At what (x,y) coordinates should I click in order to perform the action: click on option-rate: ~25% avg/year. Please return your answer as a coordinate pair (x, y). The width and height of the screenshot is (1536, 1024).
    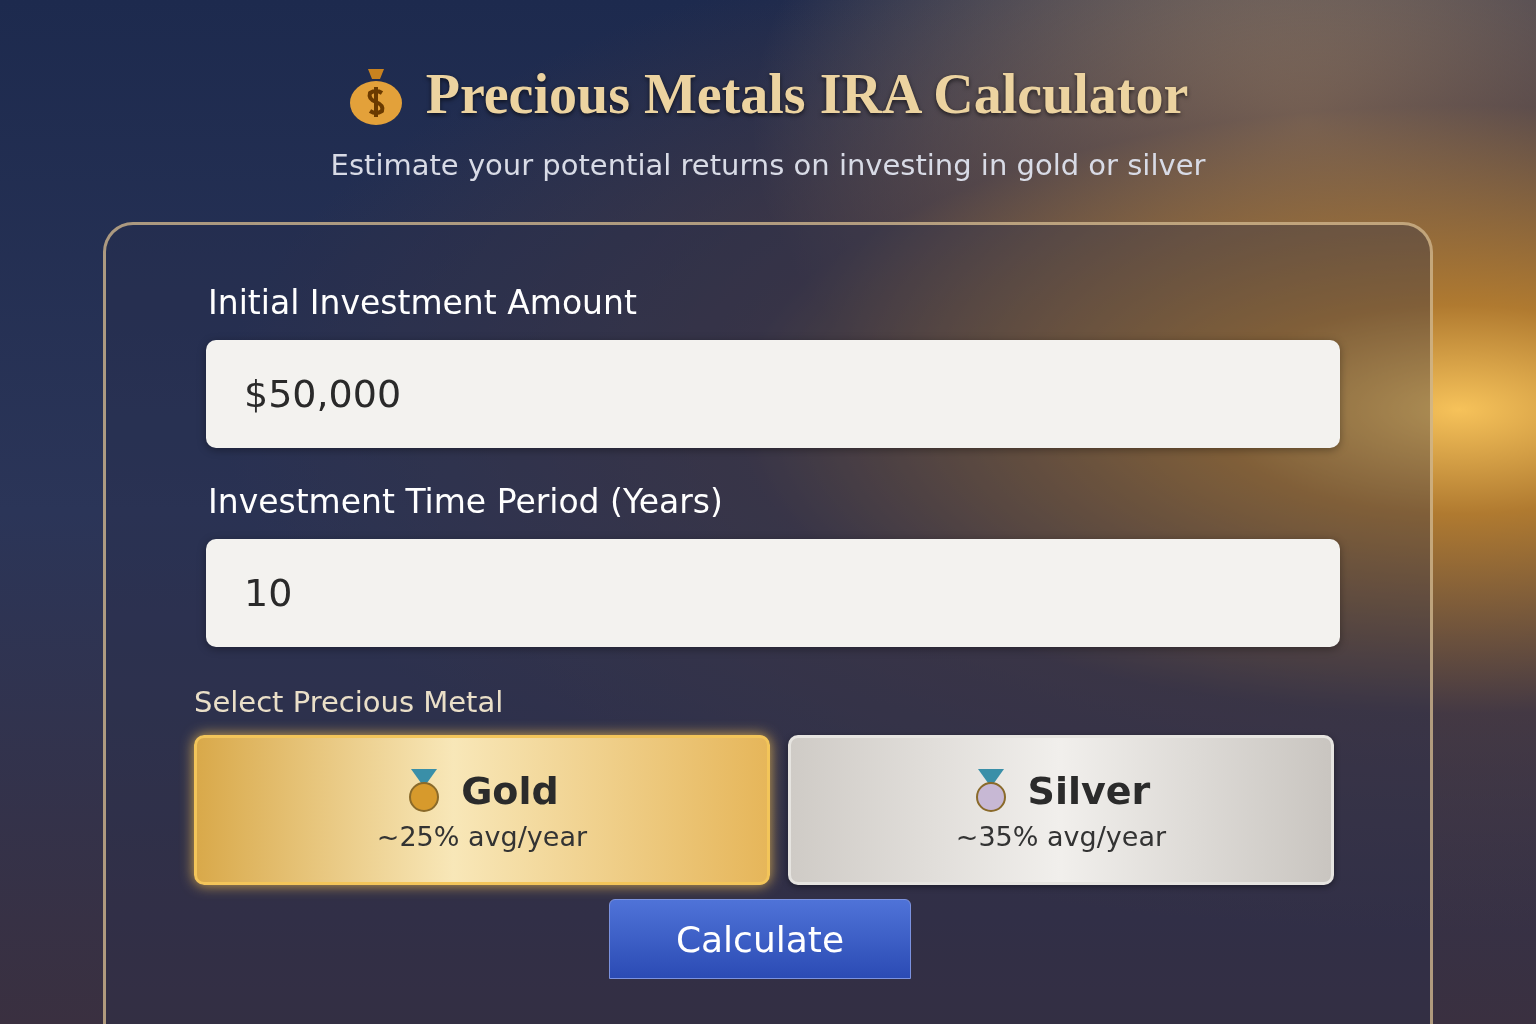
    Looking at the image, I should click on (482, 836).